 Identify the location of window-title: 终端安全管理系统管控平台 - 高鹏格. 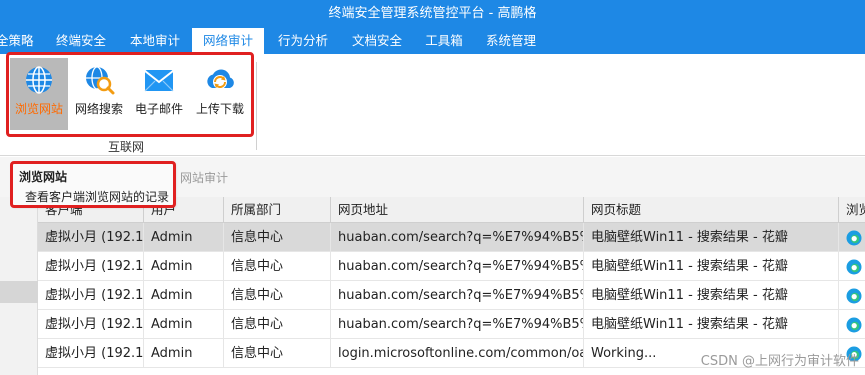
(432, 13).